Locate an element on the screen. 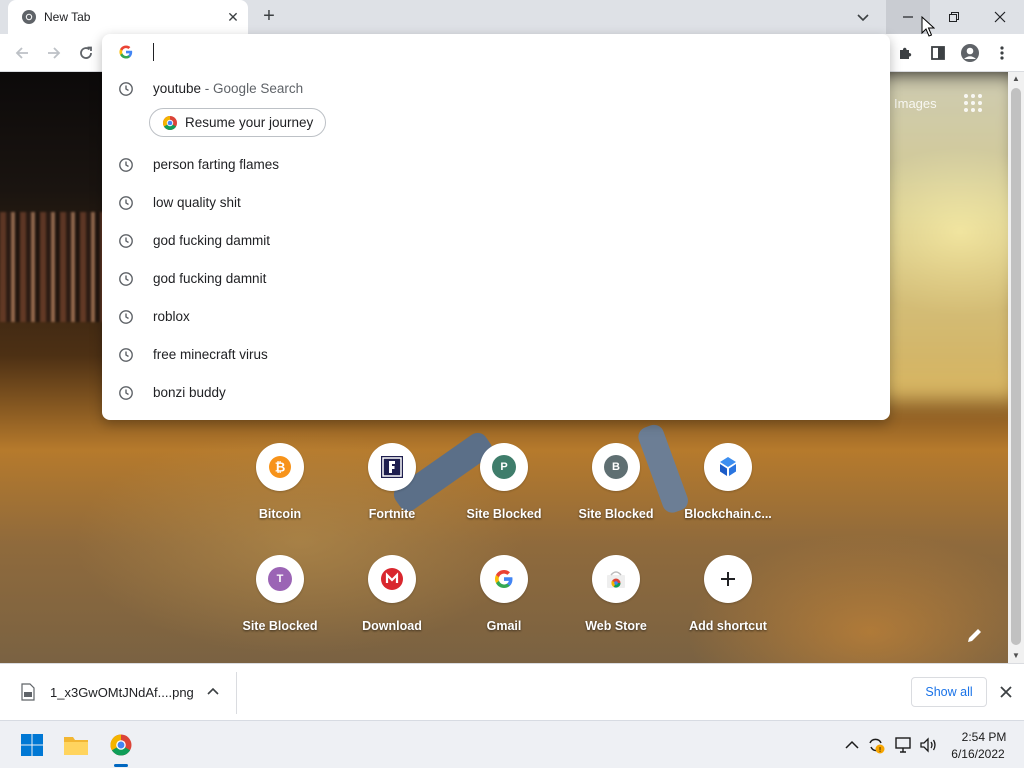 This screenshot has height=768, width=1024. more-vert-icon is located at coordinates (1002, 53).